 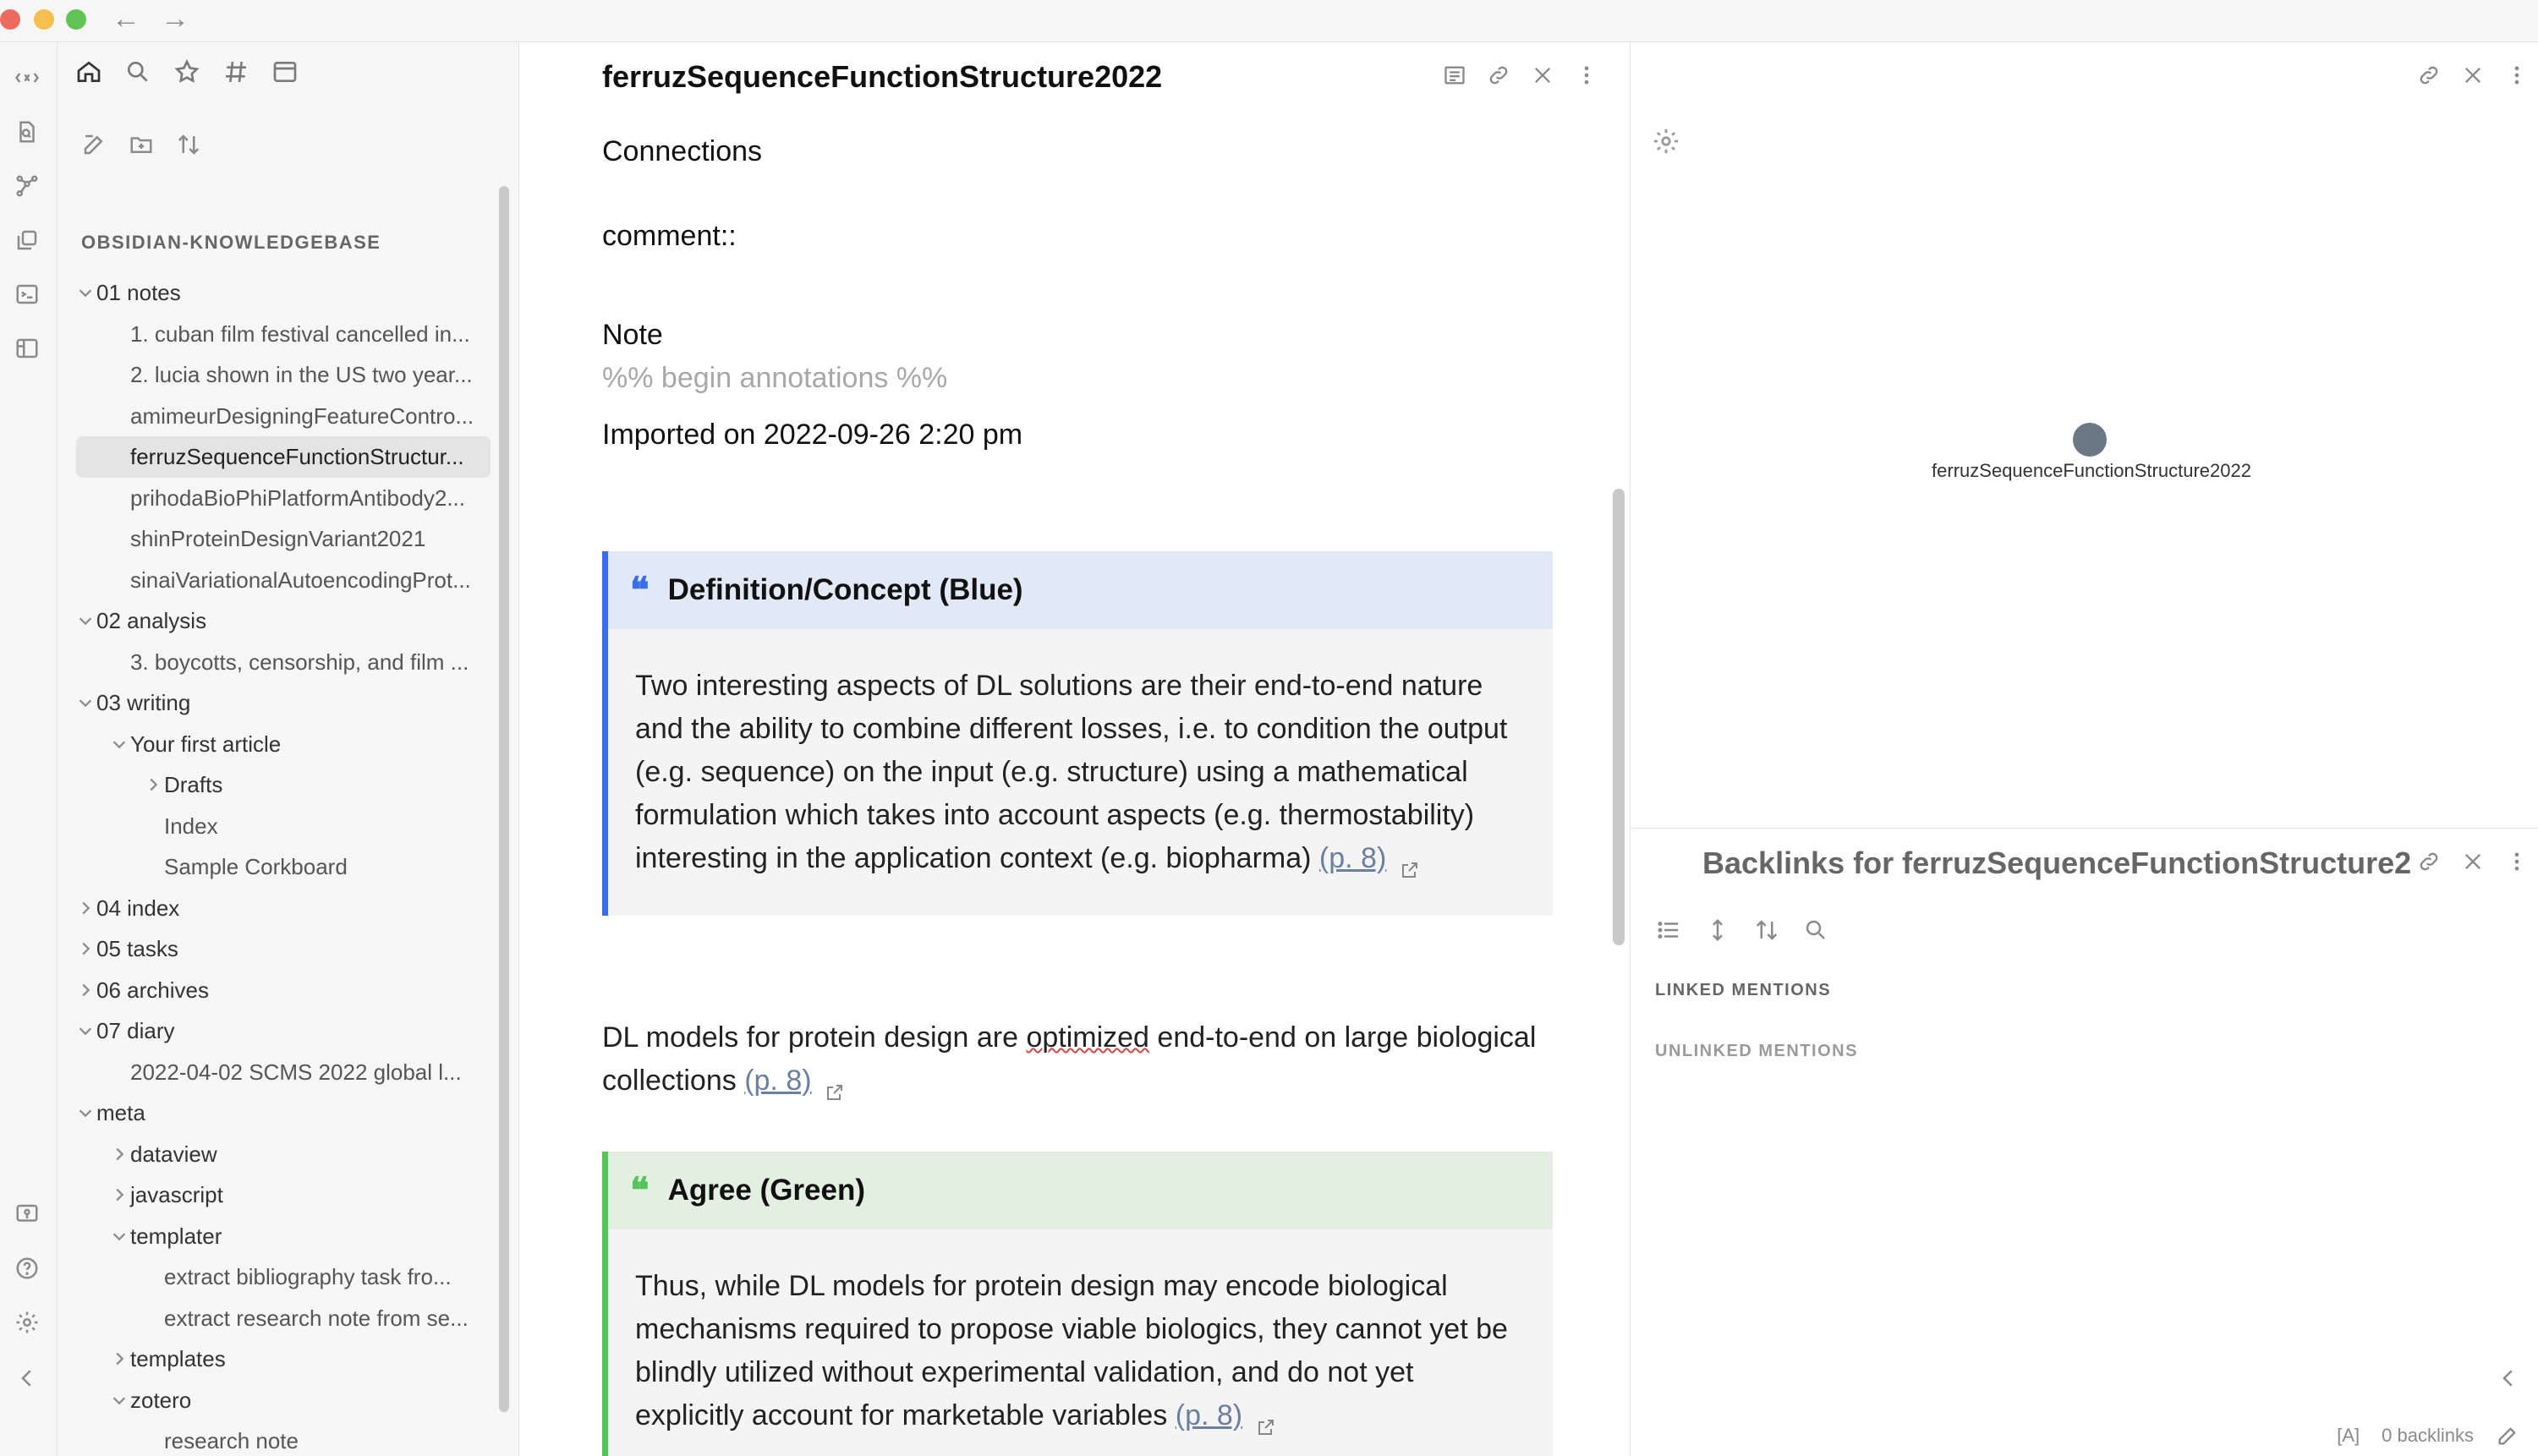 I want to click on forward-arrow-icon: →, so click(x=175, y=19).